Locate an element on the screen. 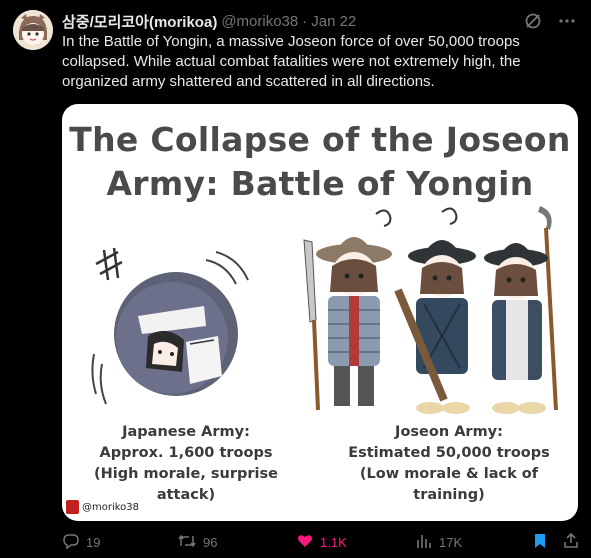 This screenshot has height=558, width=591. author-handle: @moriko38 is located at coordinates (259, 21).